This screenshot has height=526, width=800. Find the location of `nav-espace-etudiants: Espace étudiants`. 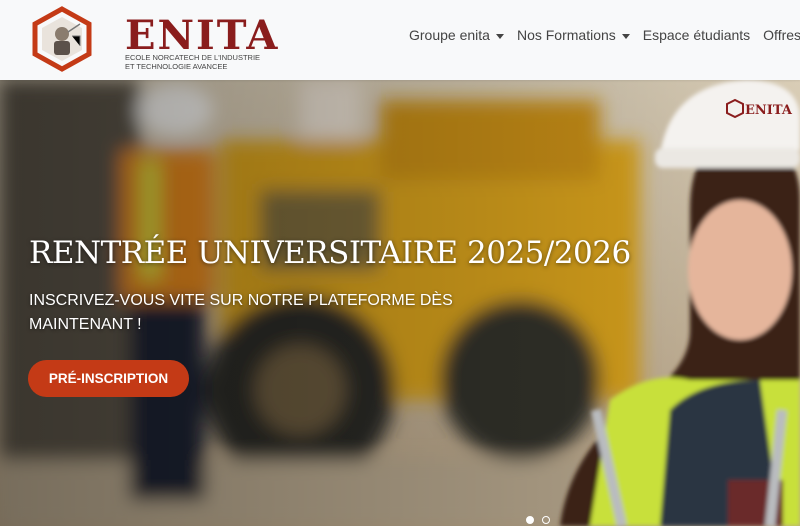

nav-espace-etudiants: Espace étudiants is located at coordinates (696, 35).